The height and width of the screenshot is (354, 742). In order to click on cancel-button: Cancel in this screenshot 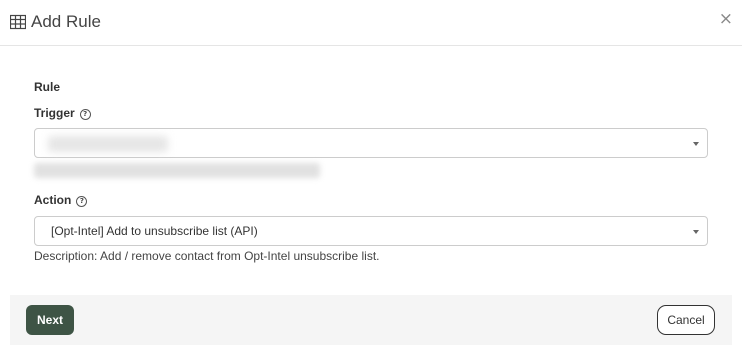, I will do `click(686, 320)`.